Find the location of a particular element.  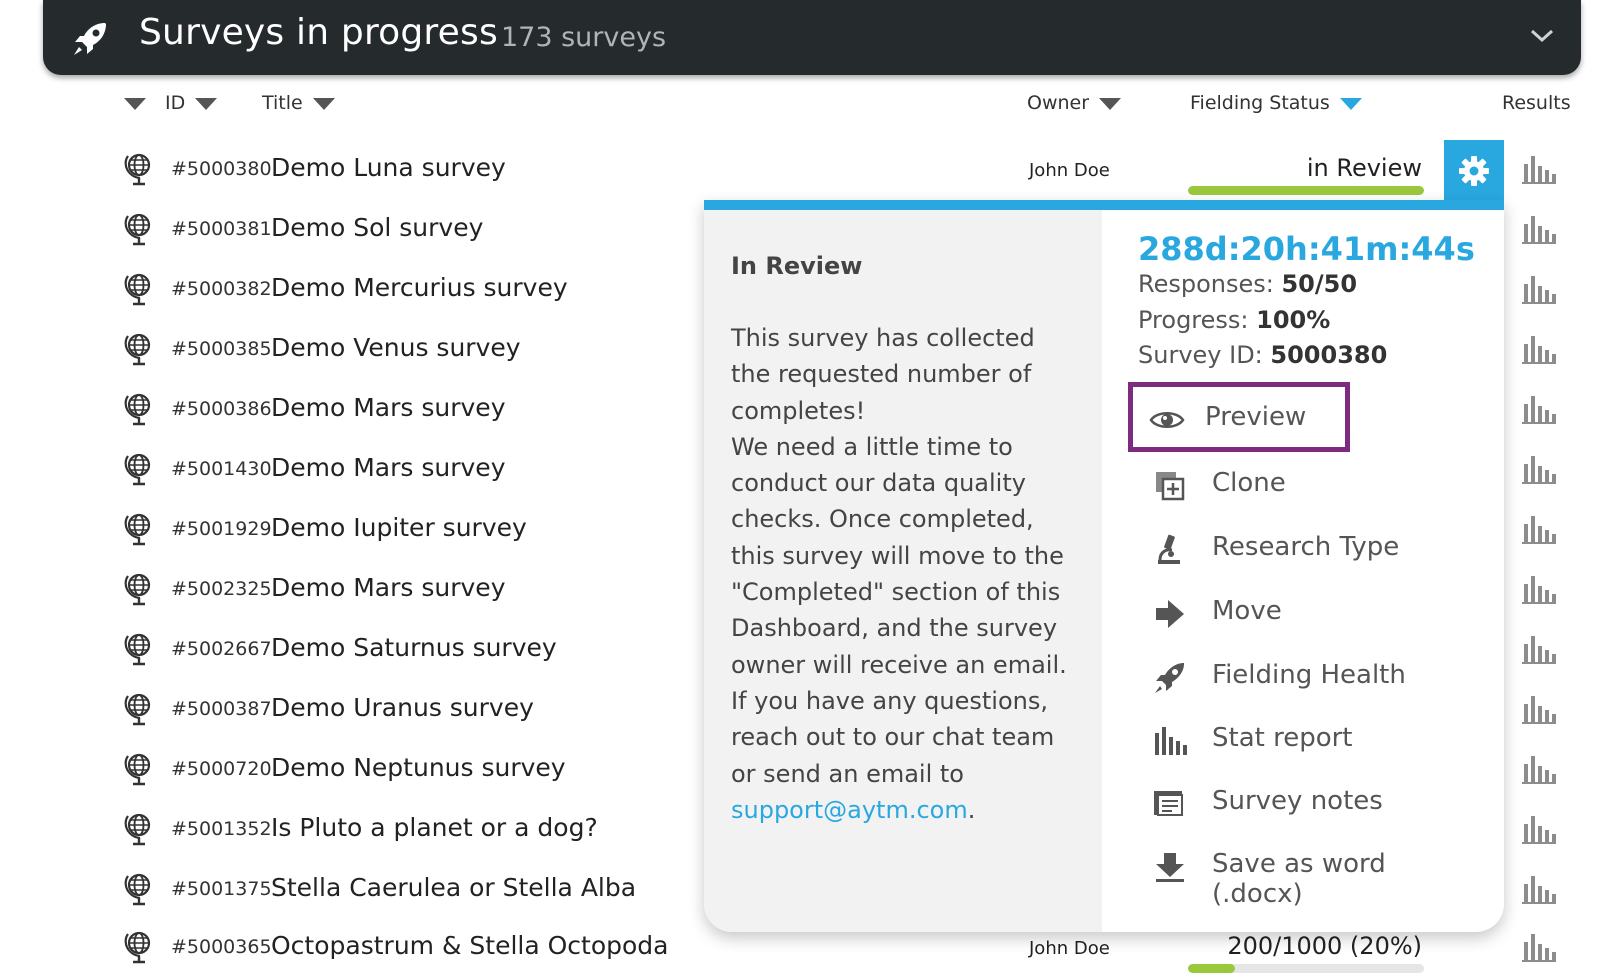

menu-item-label: Stat report is located at coordinates (1282, 738).